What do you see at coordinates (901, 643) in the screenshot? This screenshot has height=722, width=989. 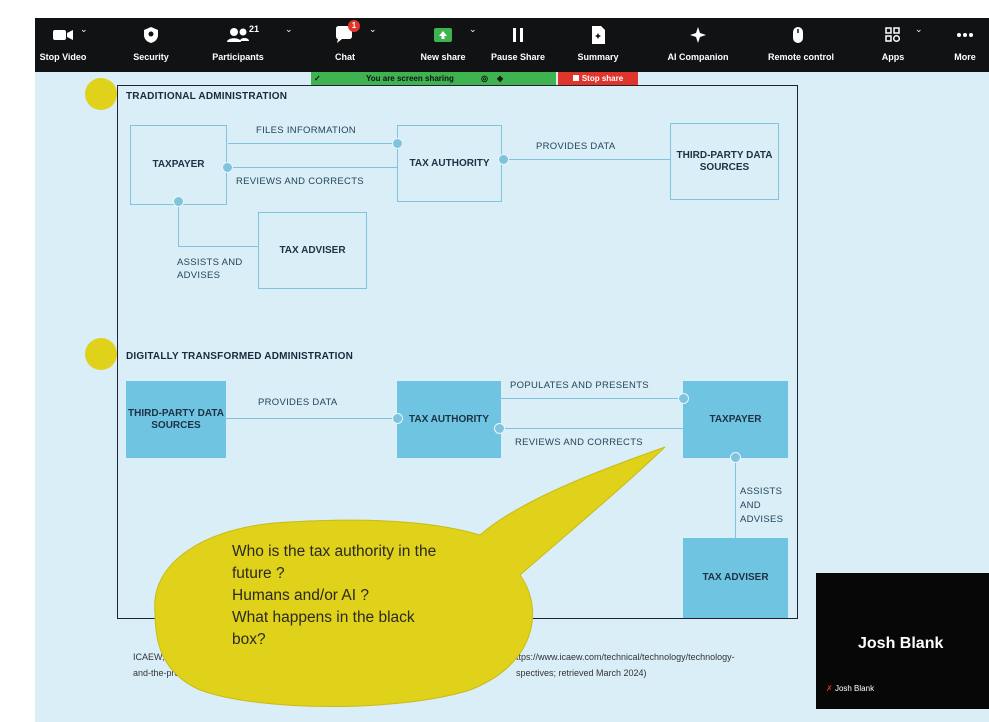 I see `participant-name-large: Josh Blank` at bounding box center [901, 643].